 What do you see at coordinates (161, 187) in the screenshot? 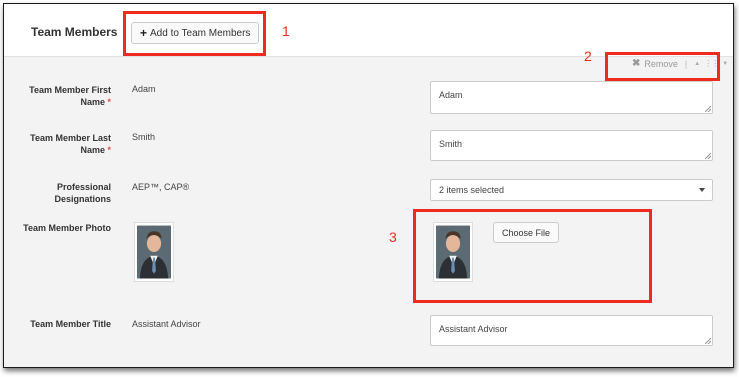
I see `designations-preview: AEP™, CAP®` at bounding box center [161, 187].